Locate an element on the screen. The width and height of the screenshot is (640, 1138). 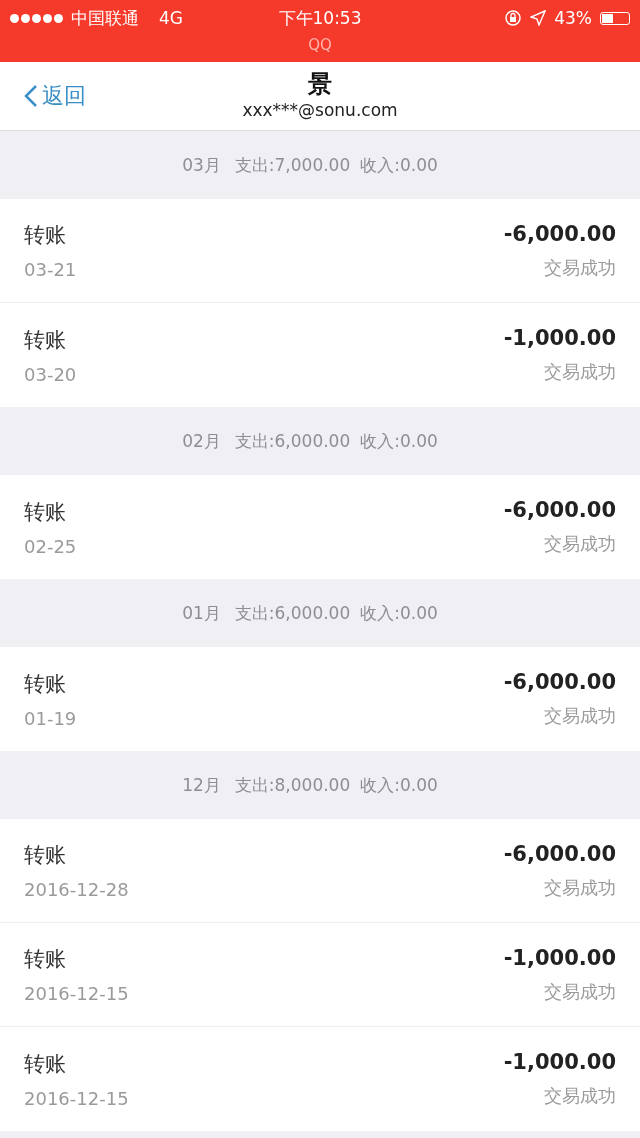
contact-name: 景 is located at coordinates (320, 84).